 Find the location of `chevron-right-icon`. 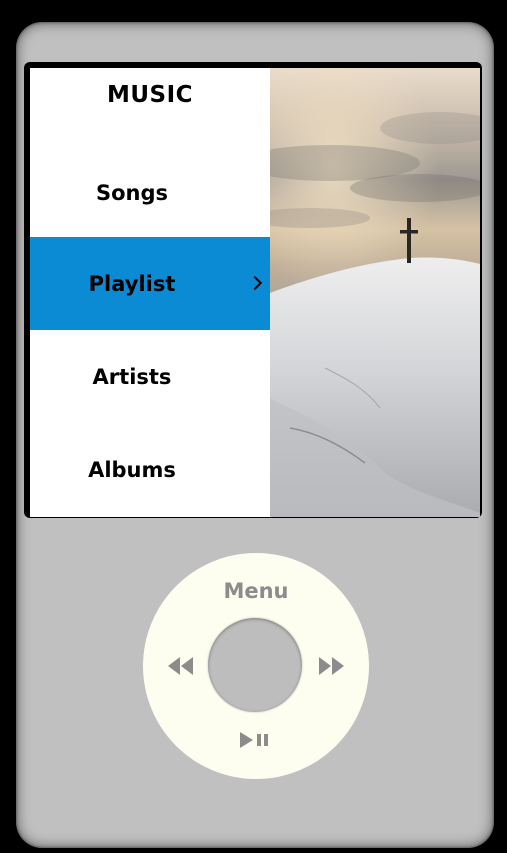

chevron-right-icon is located at coordinates (255, 282).